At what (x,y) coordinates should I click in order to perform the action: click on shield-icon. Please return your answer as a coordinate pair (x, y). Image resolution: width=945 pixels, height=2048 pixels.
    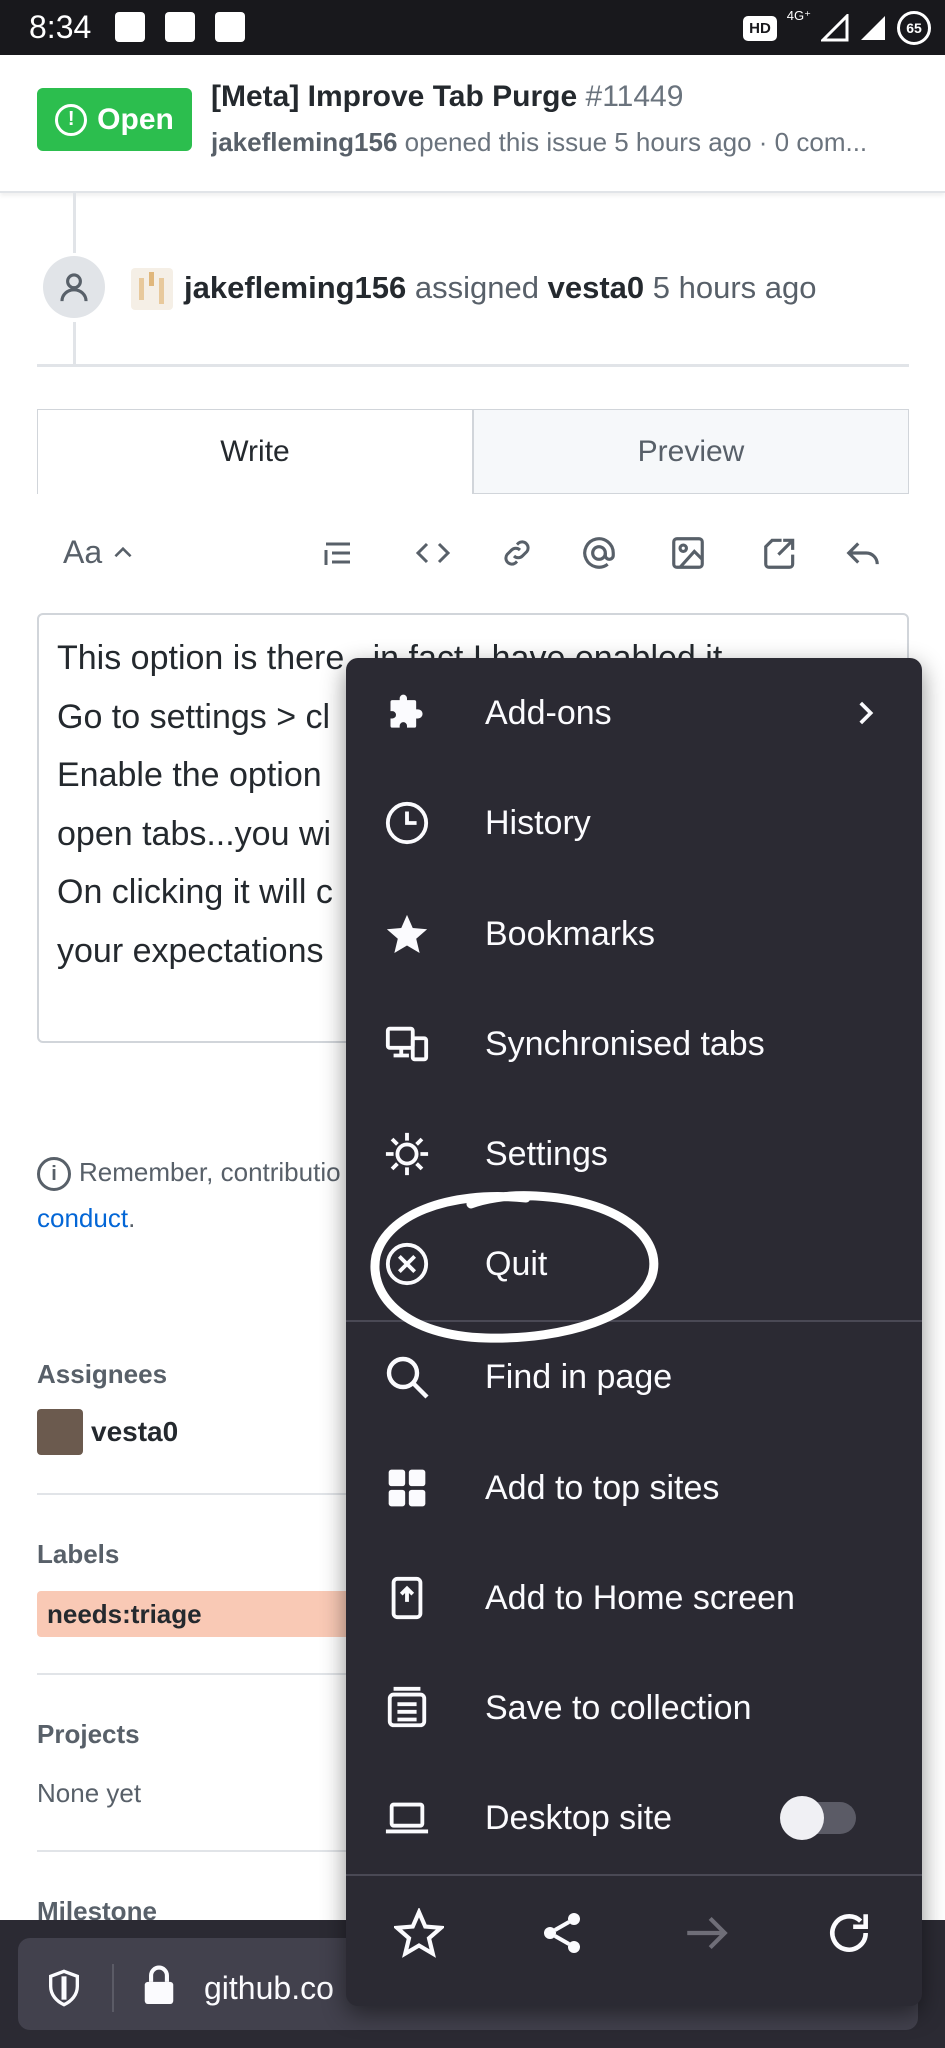
    Looking at the image, I should click on (64, 1988).